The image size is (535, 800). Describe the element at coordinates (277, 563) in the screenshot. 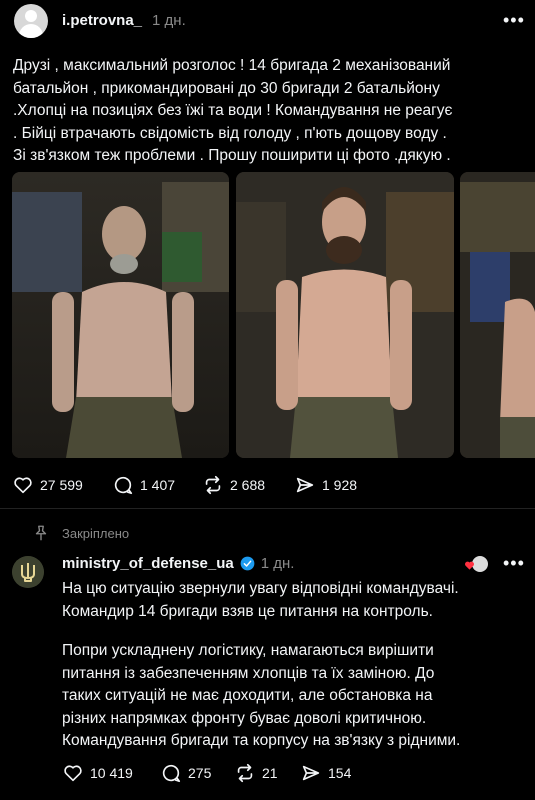

I see `reply-time: 1 дн.` at that location.